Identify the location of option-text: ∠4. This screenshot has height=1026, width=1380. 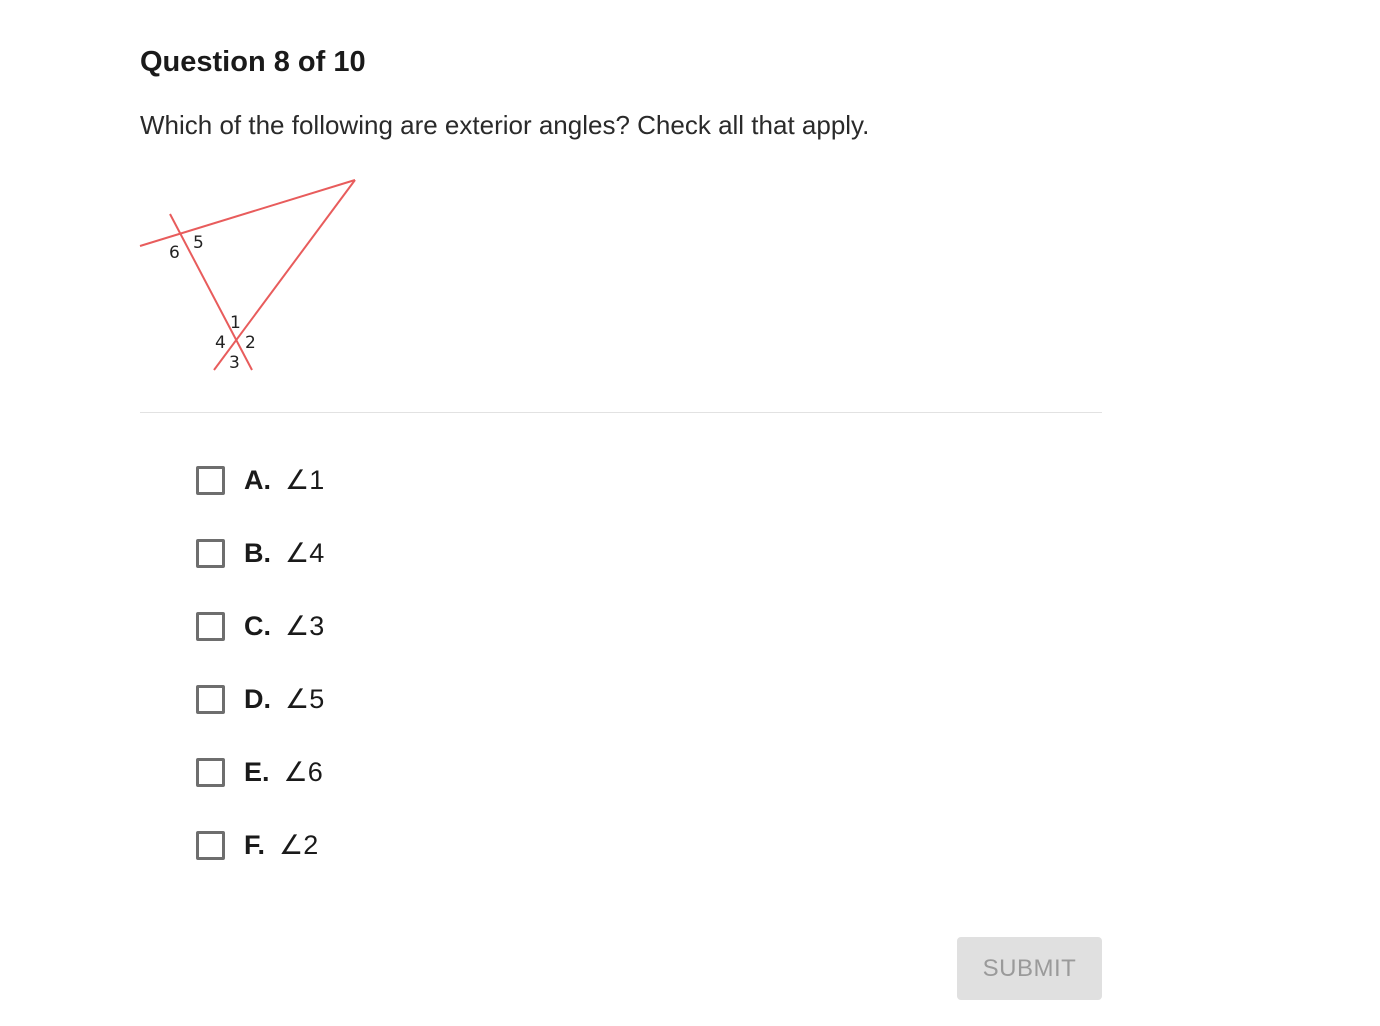
(305, 552).